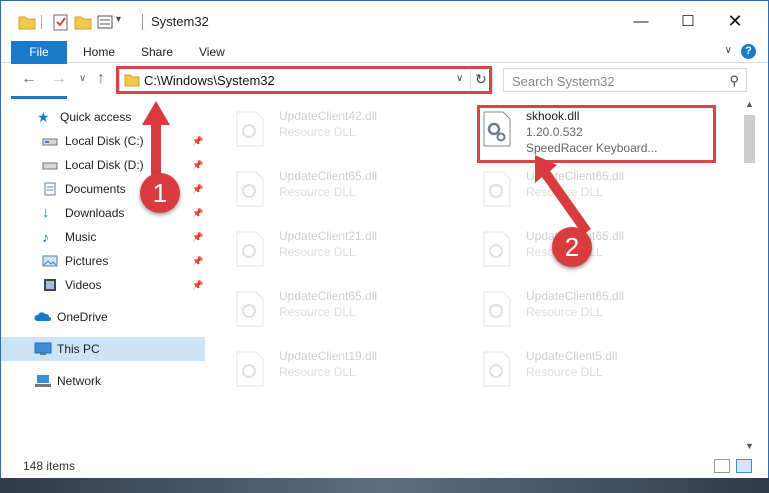  I want to click on customize-icon, so click(106, 22).